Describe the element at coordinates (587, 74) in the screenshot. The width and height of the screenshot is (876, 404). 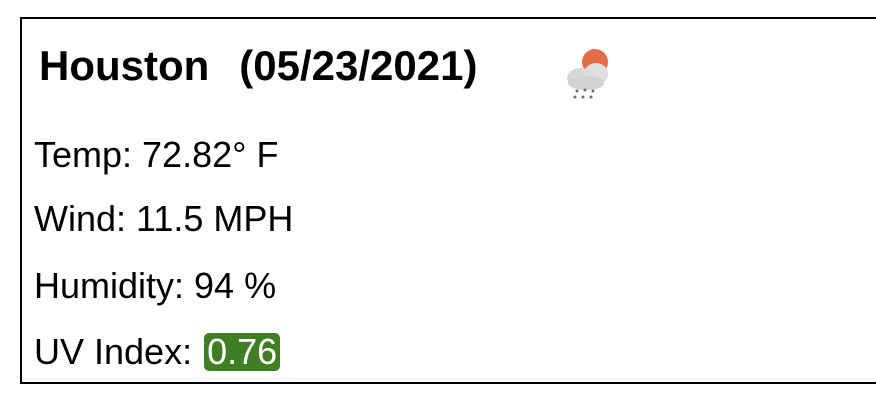
I see `light-rain-sun-icon` at that location.